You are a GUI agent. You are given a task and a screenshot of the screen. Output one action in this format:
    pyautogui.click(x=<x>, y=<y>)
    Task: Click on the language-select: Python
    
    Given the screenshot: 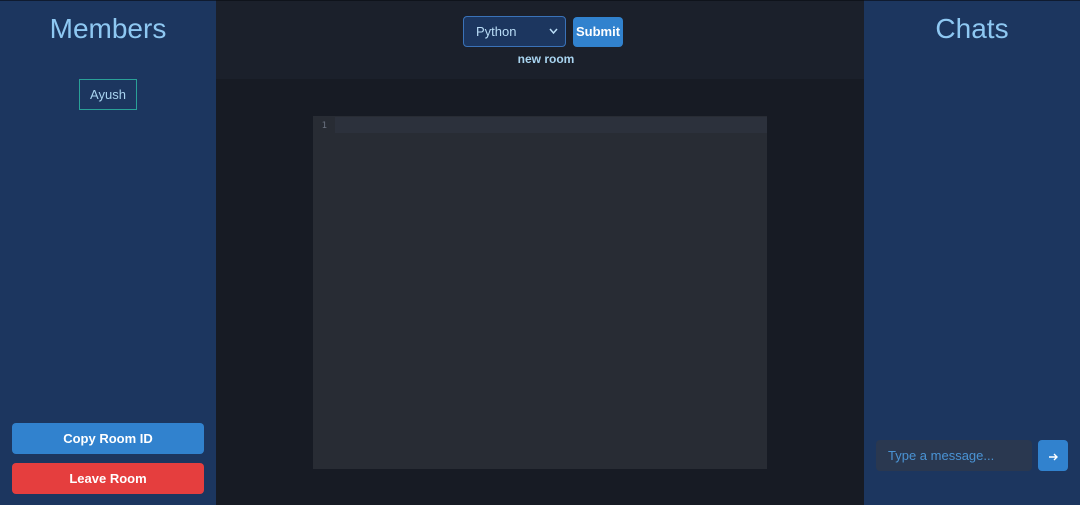 What is the action you would take?
    pyautogui.click(x=514, y=31)
    